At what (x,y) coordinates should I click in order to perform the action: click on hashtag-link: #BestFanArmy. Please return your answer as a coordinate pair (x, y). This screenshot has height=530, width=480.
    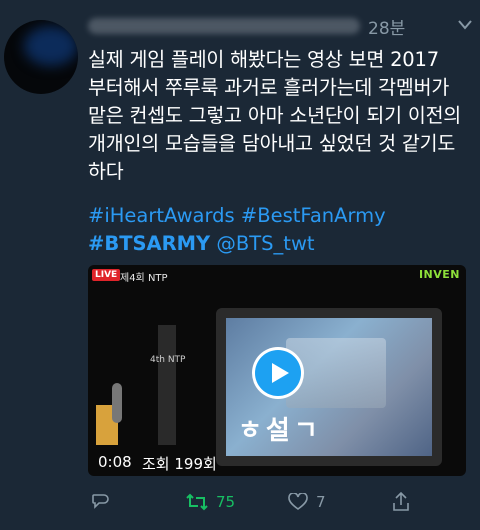
    Looking at the image, I should click on (313, 215).